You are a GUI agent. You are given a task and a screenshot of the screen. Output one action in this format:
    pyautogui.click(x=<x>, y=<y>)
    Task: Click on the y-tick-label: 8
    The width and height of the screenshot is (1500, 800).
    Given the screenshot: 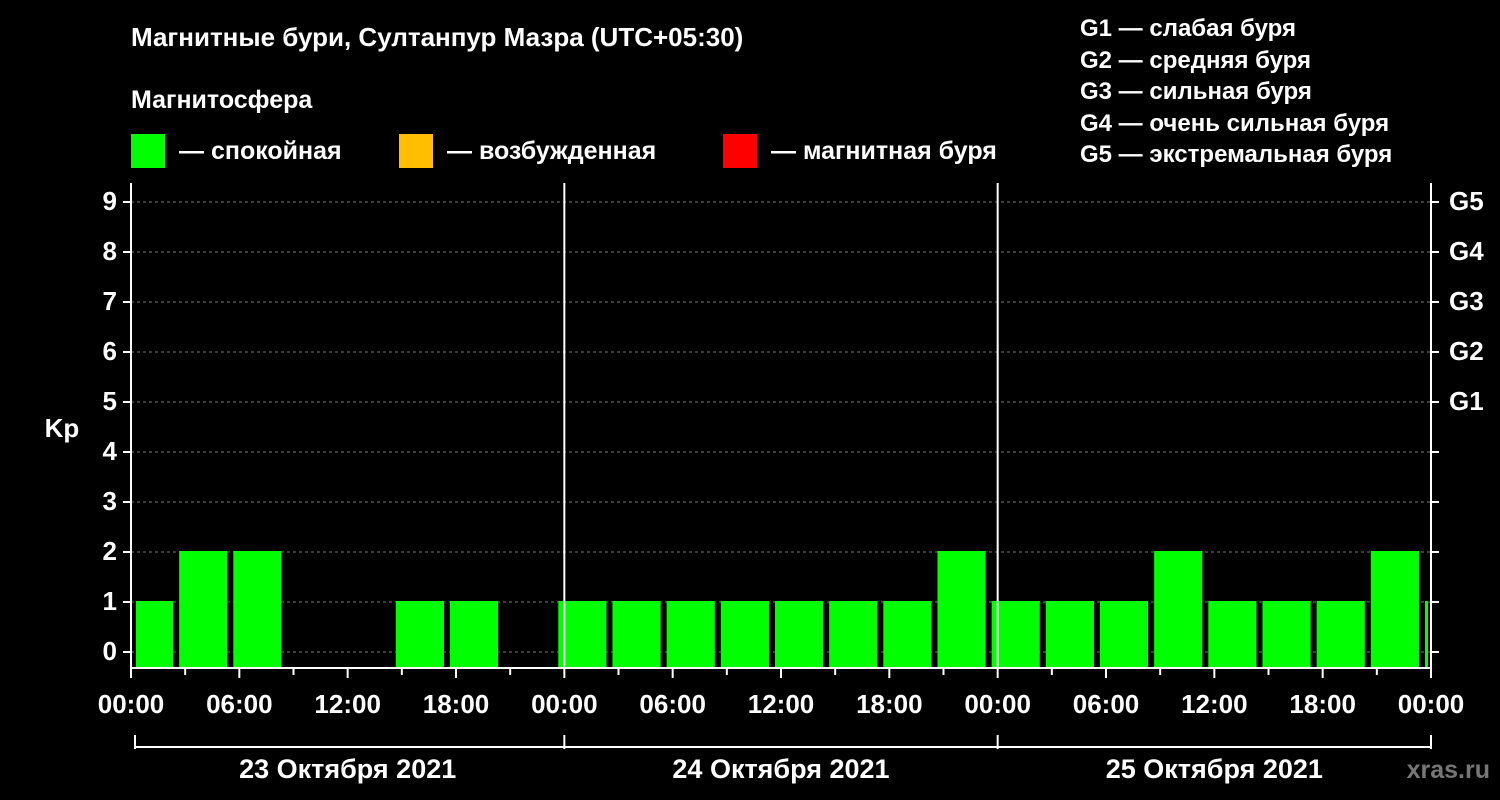 What is the action you would take?
    pyautogui.click(x=110, y=251)
    